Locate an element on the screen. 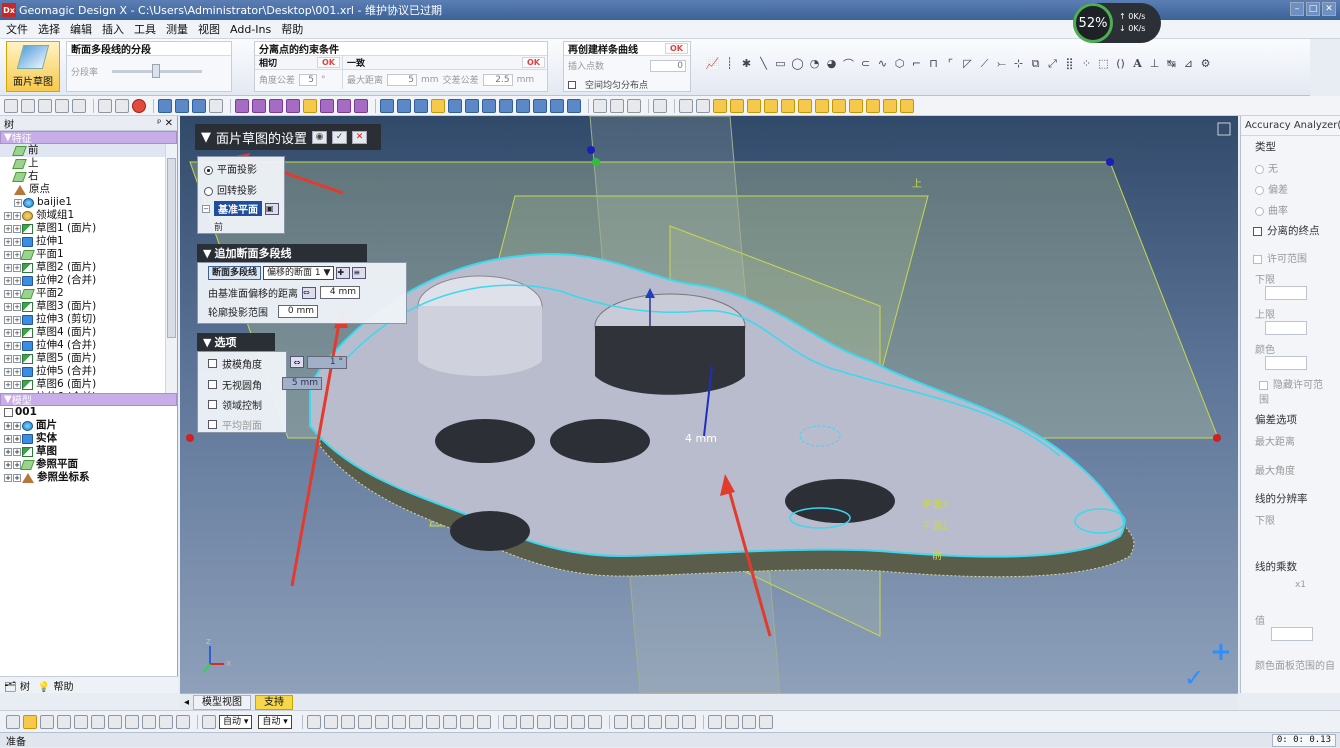 This screenshot has width=1340, height=748. offset-icon: ⊓ is located at coordinates (933, 63).